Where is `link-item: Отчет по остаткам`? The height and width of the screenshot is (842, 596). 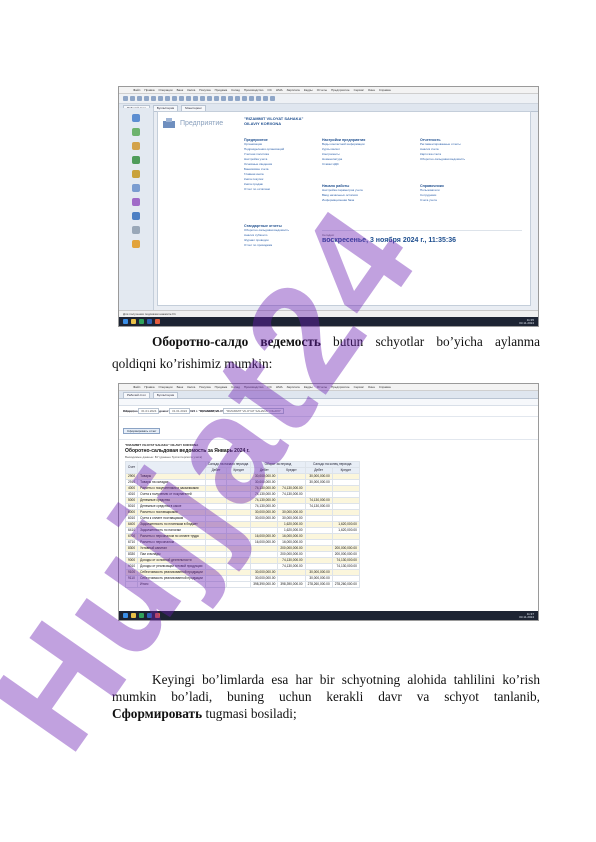
link-item: Отчет по остаткам is located at coordinates (284, 189).